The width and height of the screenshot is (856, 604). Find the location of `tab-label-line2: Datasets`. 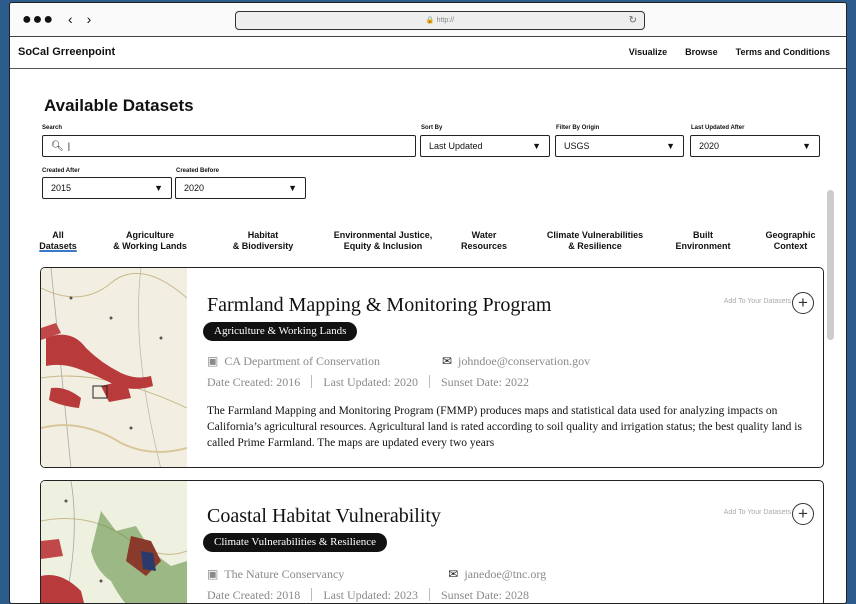

tab-label-line2: Datasets is located at coordinates (58, 246).